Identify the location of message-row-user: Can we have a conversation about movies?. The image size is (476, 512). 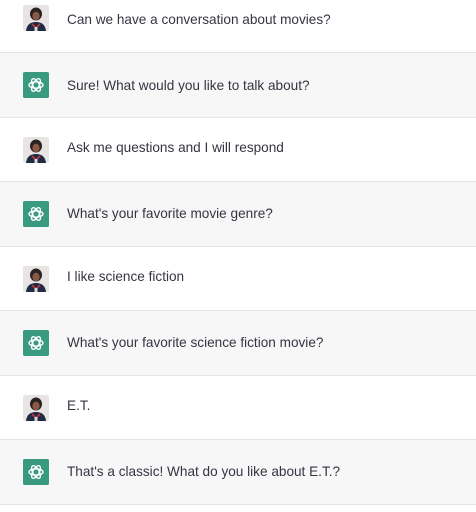
(238, 26).